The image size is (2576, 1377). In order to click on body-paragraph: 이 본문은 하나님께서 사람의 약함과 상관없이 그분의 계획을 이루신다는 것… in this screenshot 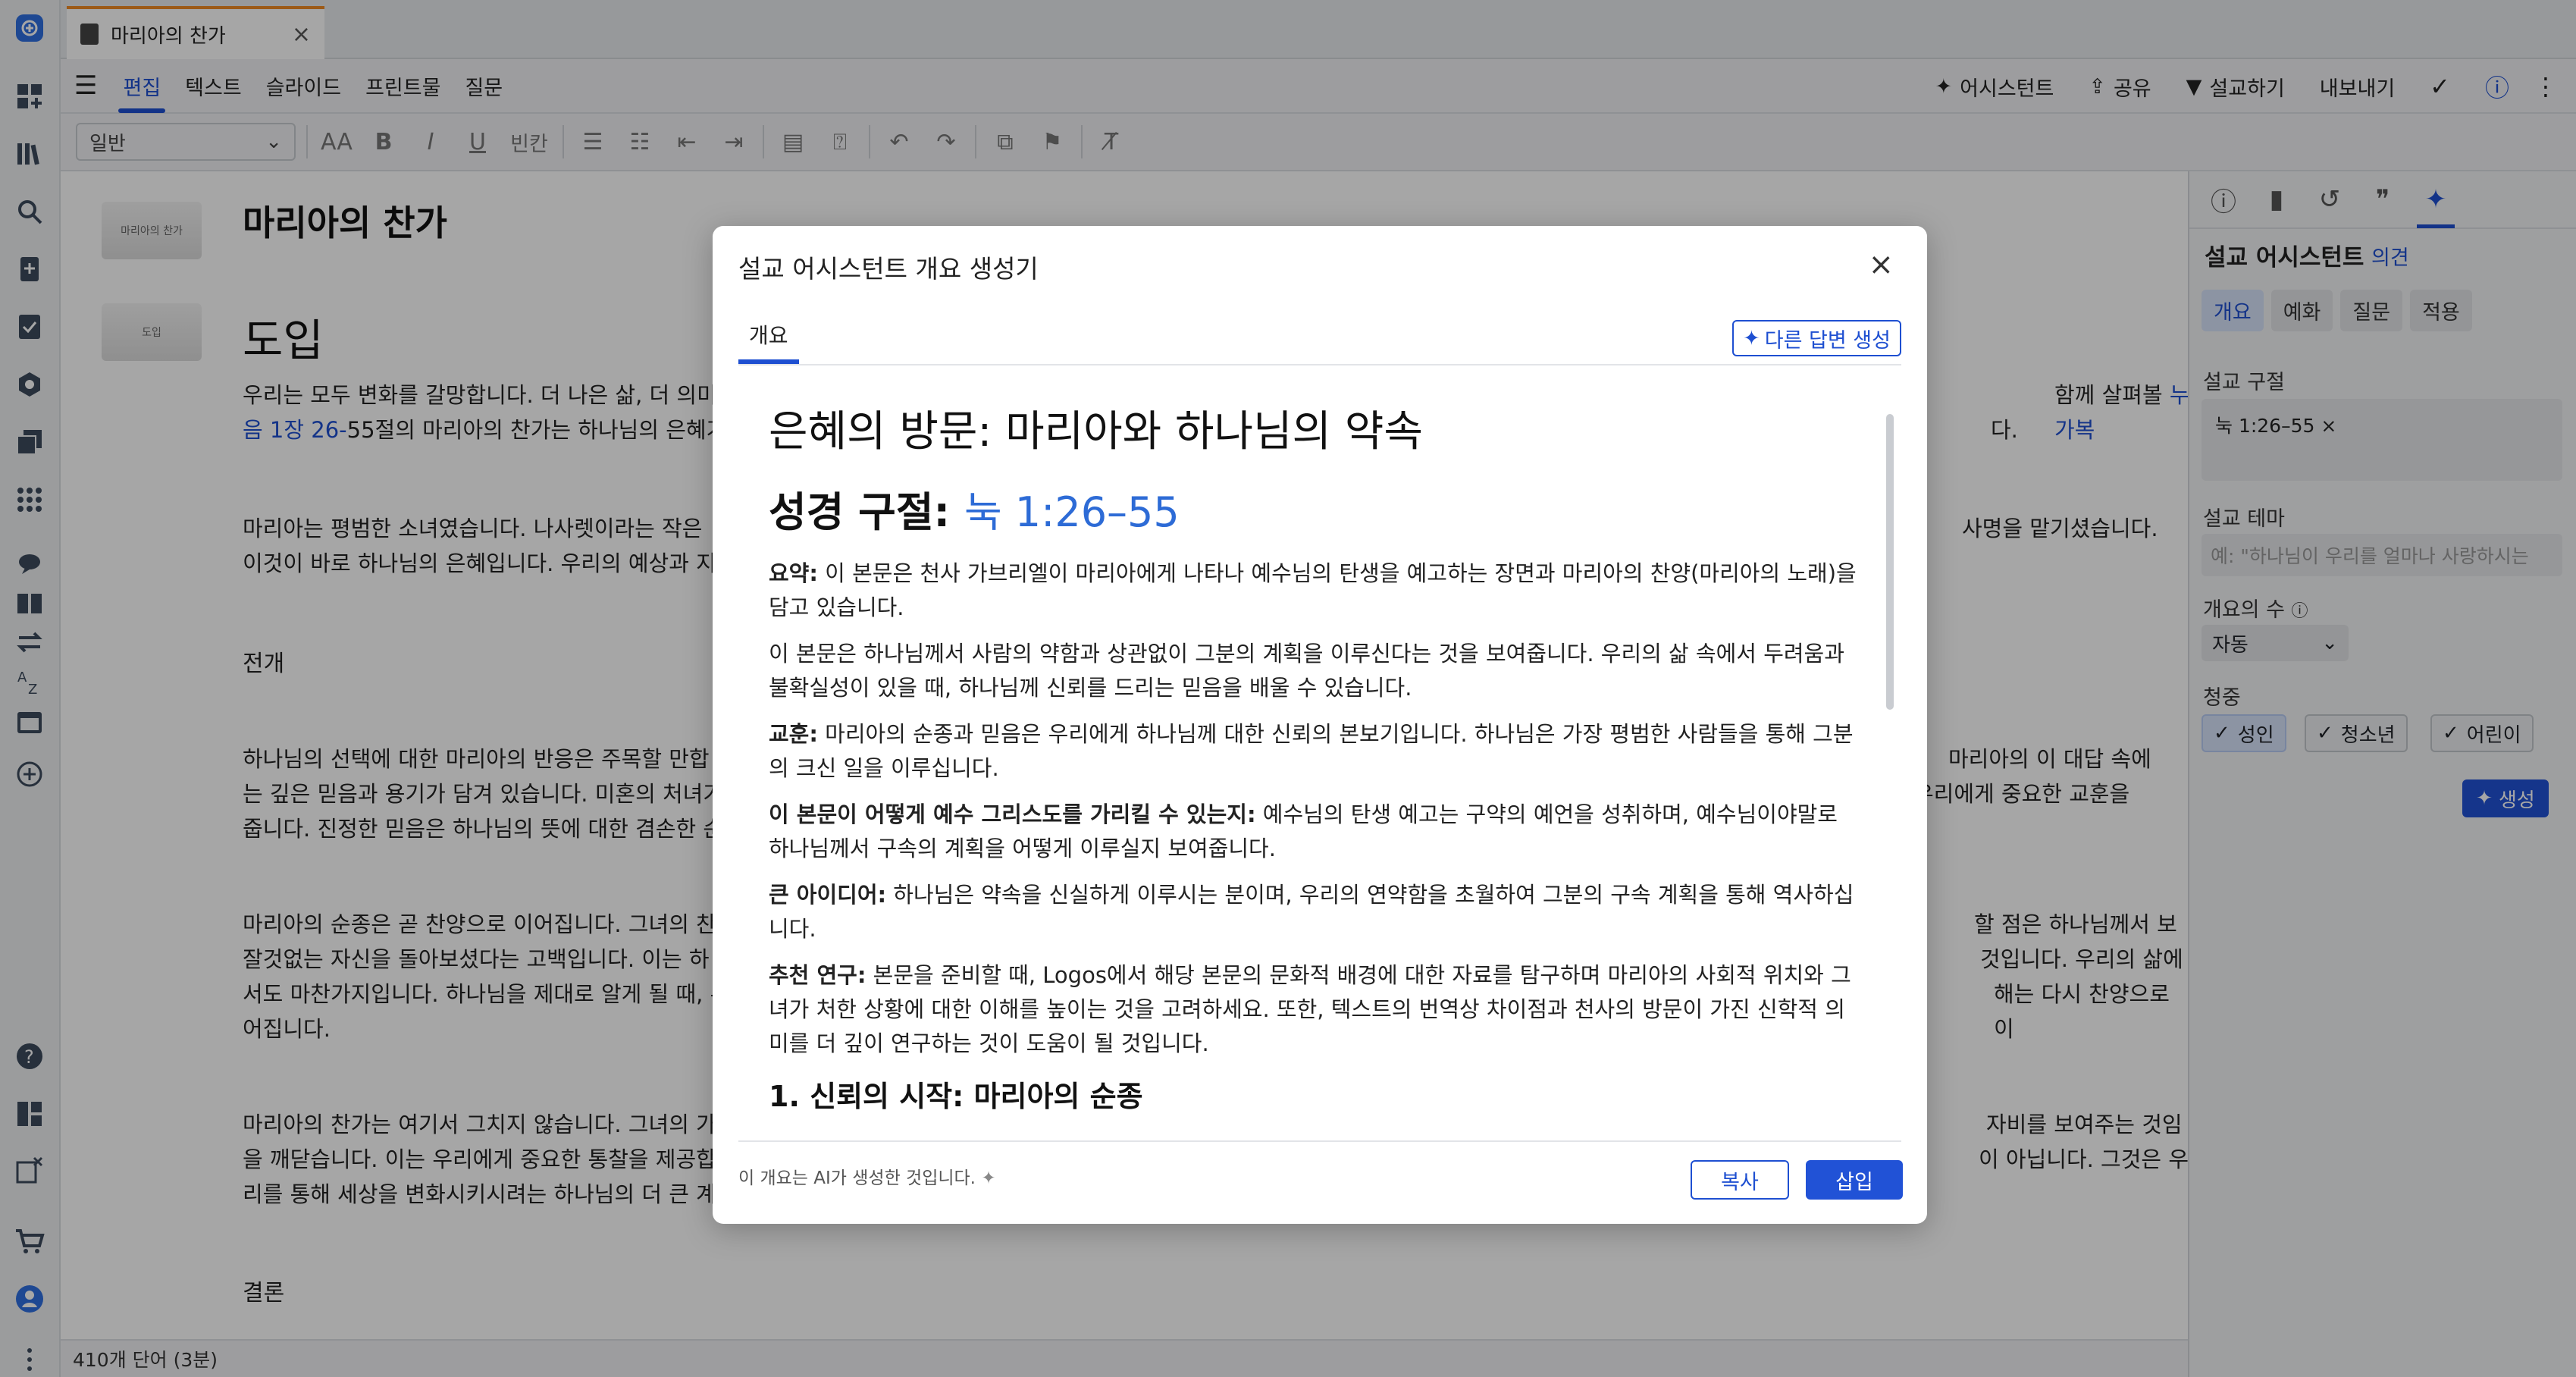, I will do `click(1307, 671)`.